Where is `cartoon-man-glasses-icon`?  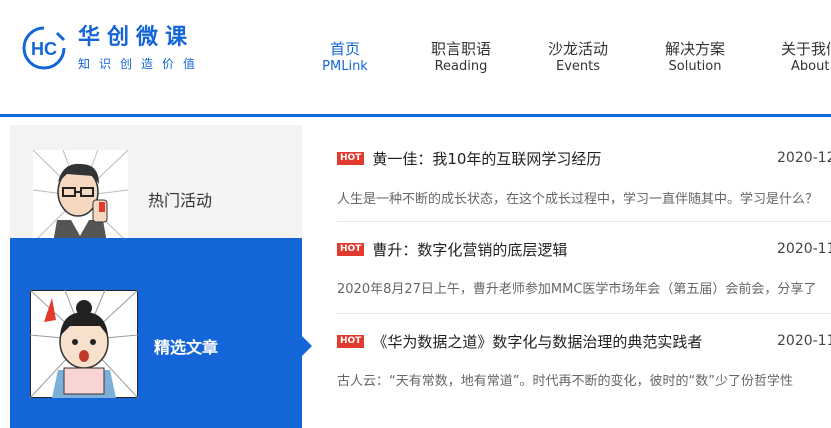
cartoon-man-glasses-icon is located at coordinates (80, 196).